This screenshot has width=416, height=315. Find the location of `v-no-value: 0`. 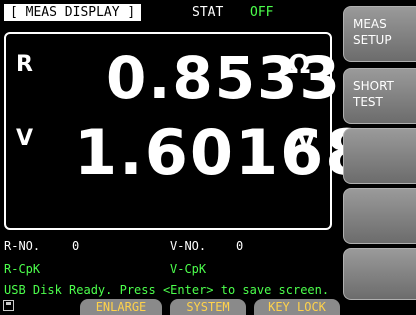

v-no-value: 0 is located at coordinates (240, 246).